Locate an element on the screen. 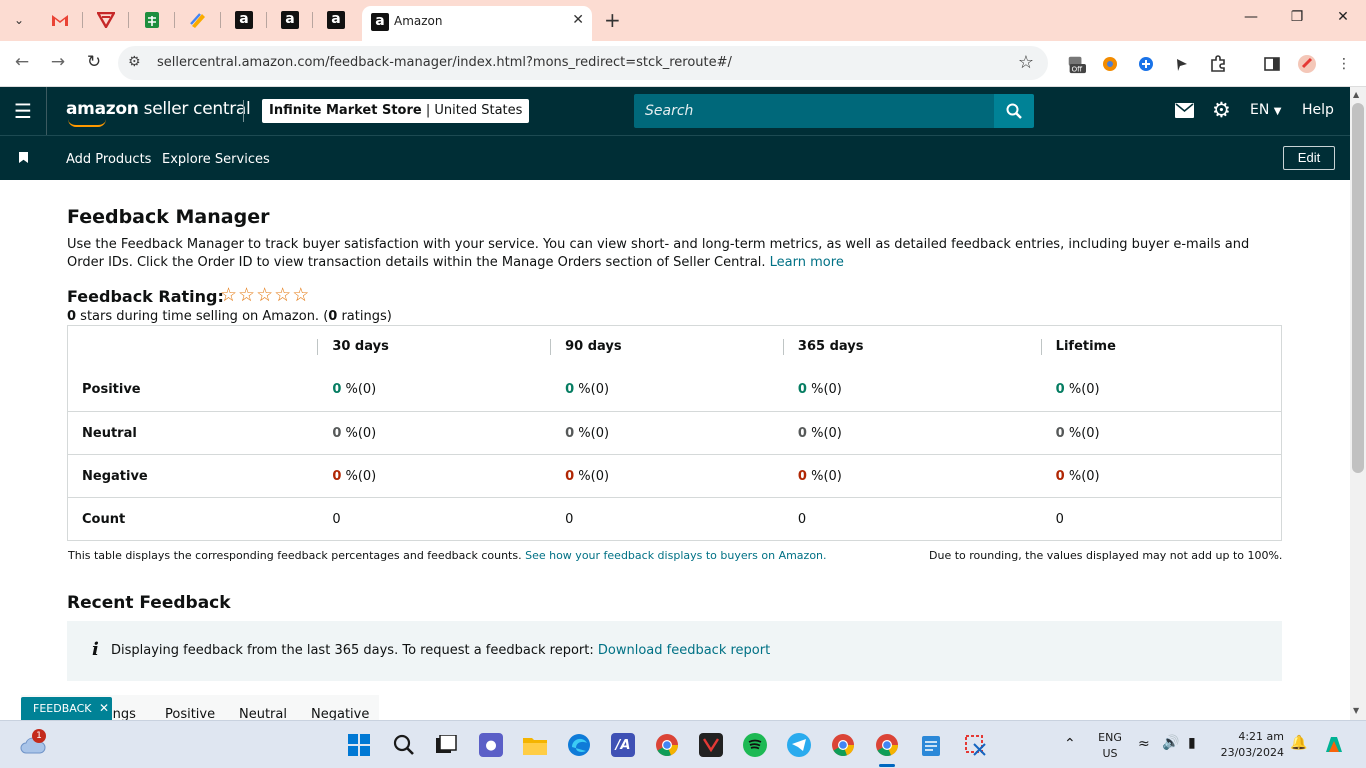  scroll-up-arrow-icon: ▲ is located at coordinates (1356, 94).